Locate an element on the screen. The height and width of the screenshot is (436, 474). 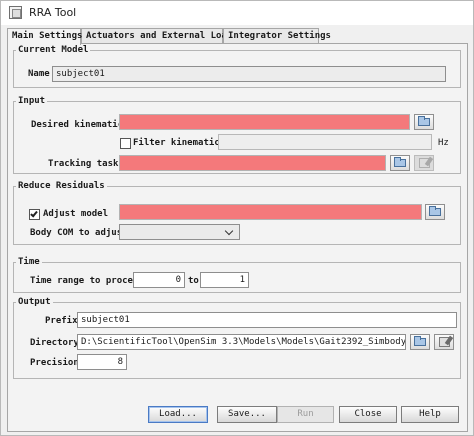
time-end-field: 1 is located at coordinates (224, 280).